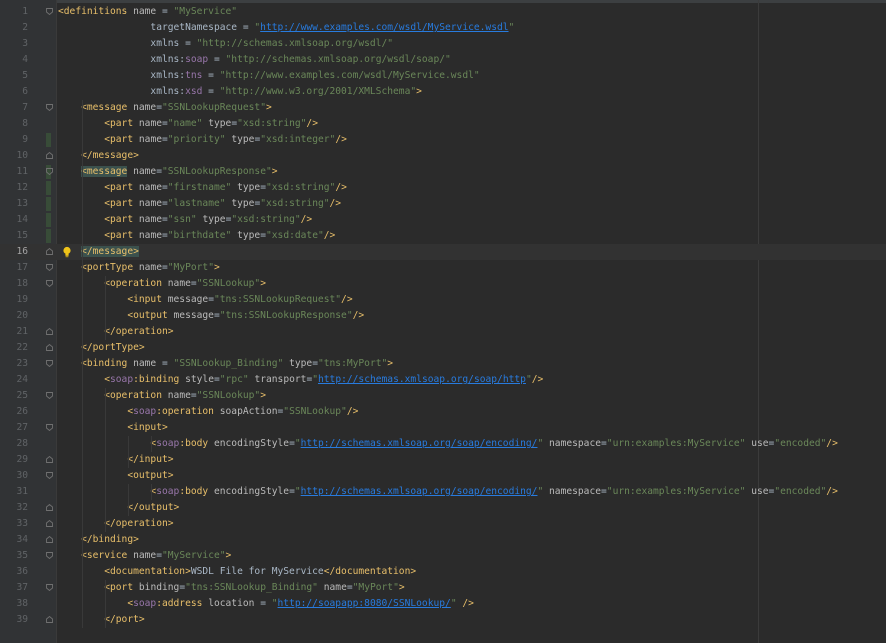  What do you see at coordinates (118, 508) in the screenshot?
I see `code-text: </output>` at bounding box center [118, 508].